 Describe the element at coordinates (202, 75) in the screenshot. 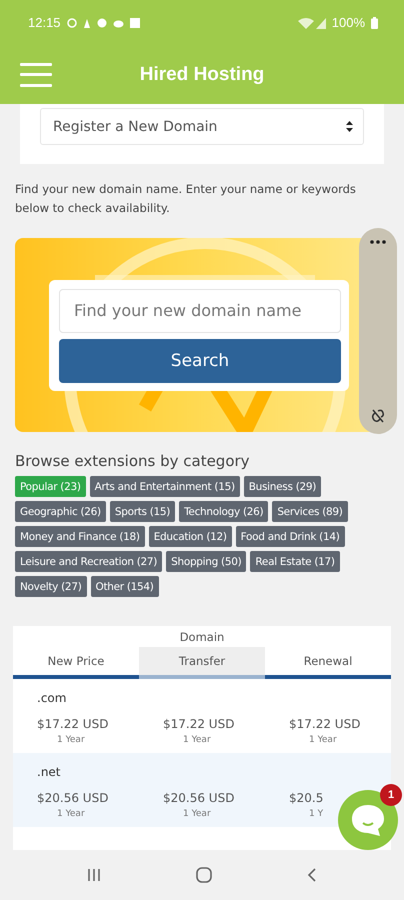

I see `app-title: Hired Hosting` at that location.